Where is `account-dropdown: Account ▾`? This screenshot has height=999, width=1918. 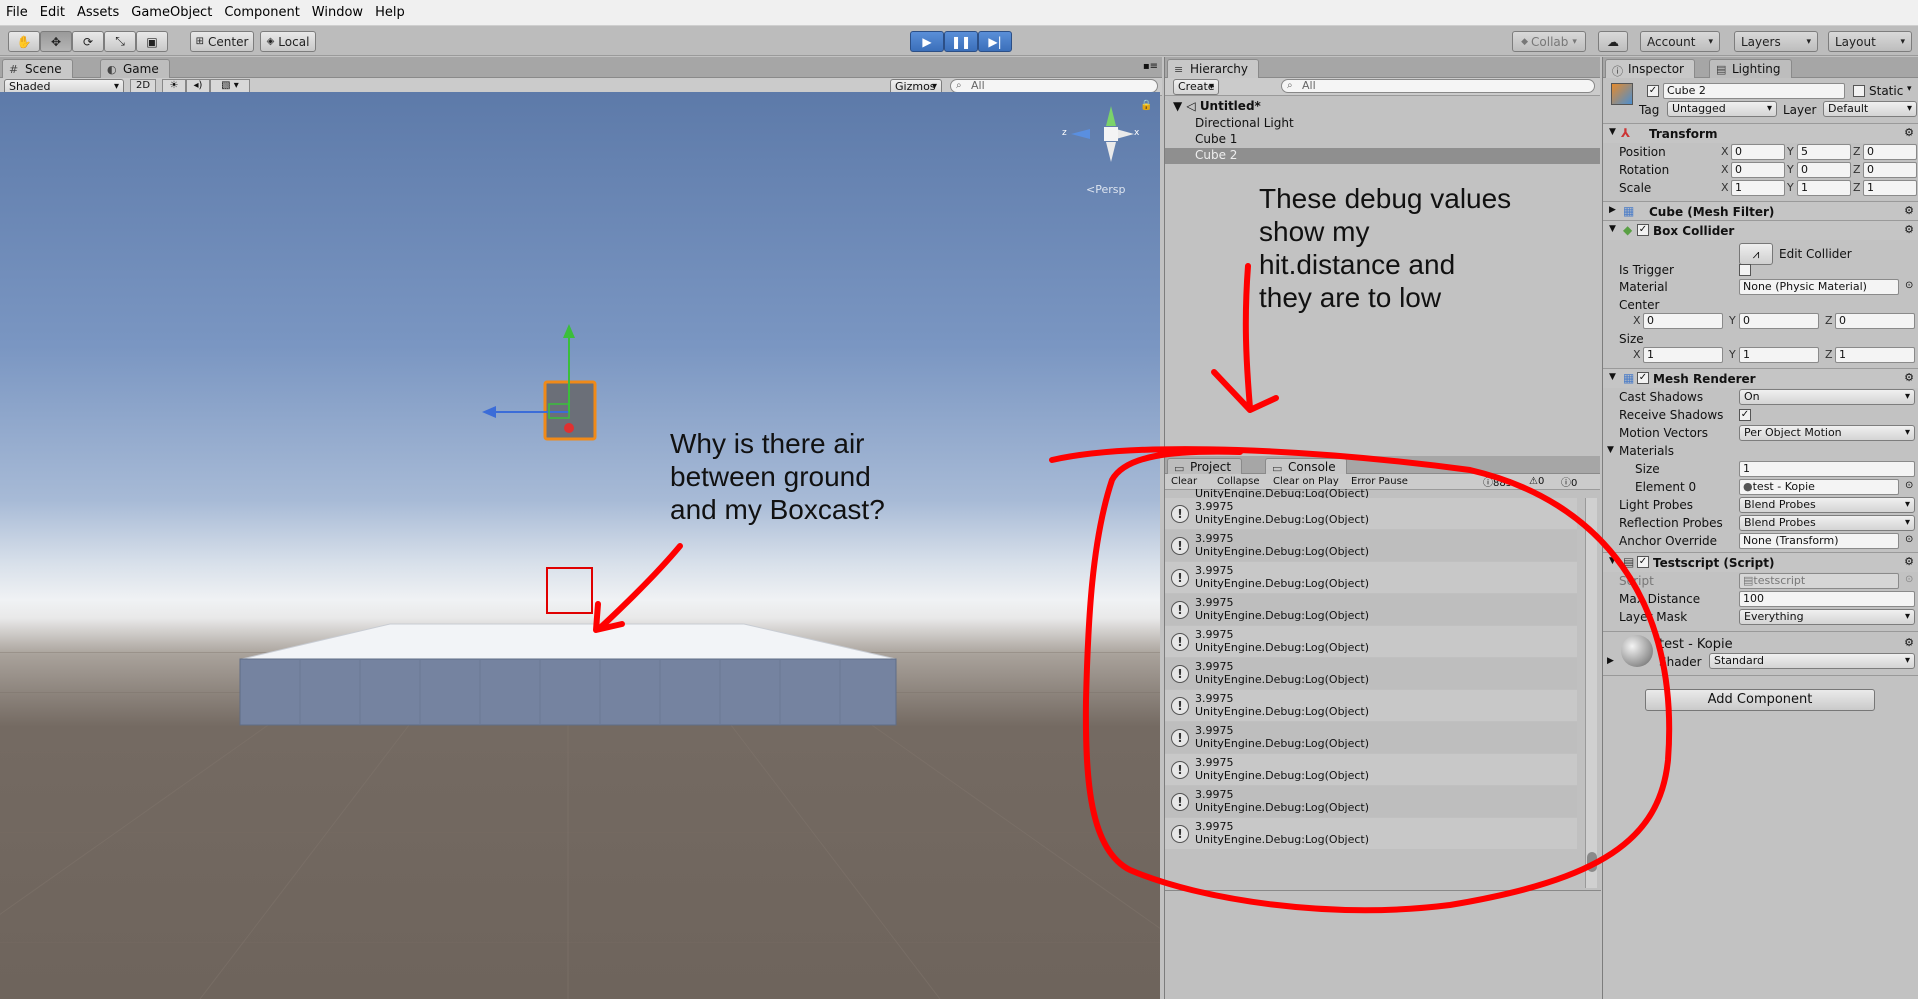
account-dropdown: Account ▾ is located at coordinates (1680, 41).